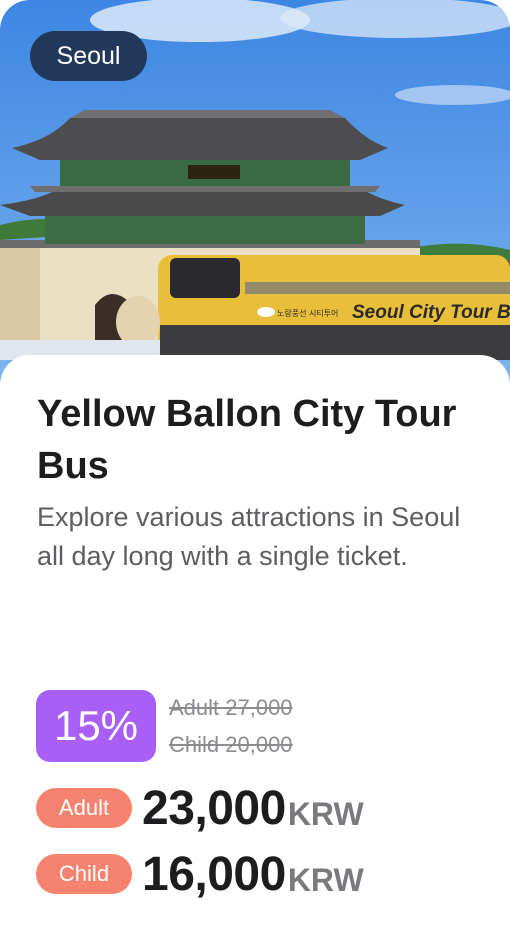 This screenshot has width=510, height=933. I want to click on adult-currency: KRW, so click(325, 813).